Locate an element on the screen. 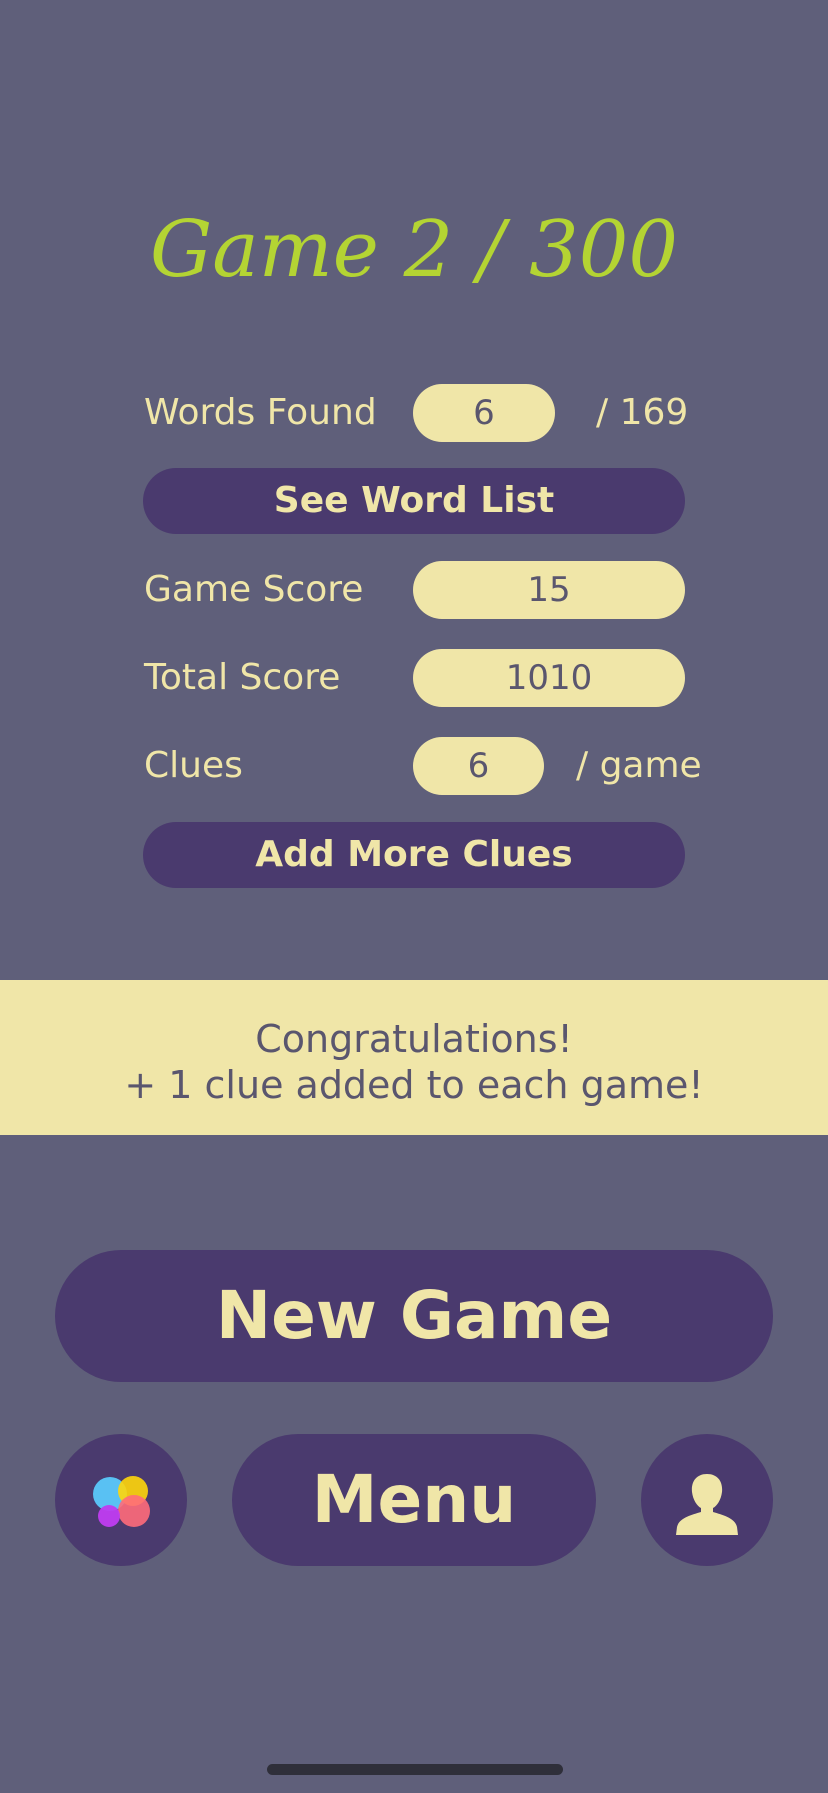 The height and width of the screenshot is (1793, 828). new-game-button: New Game is located at coordinates (414, 1316).